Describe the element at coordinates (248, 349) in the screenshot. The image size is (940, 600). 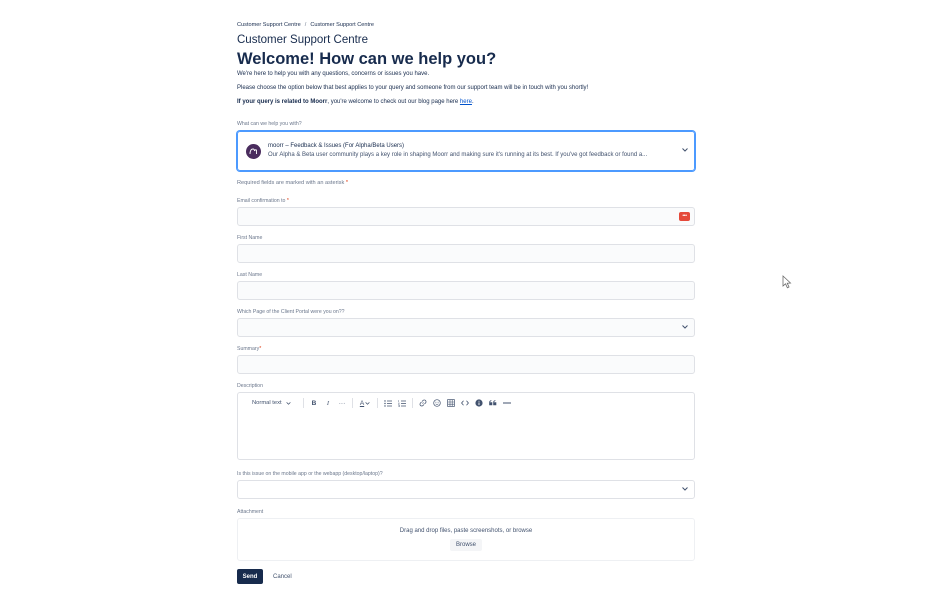
I see `summary-label-text: Summary` at that location.